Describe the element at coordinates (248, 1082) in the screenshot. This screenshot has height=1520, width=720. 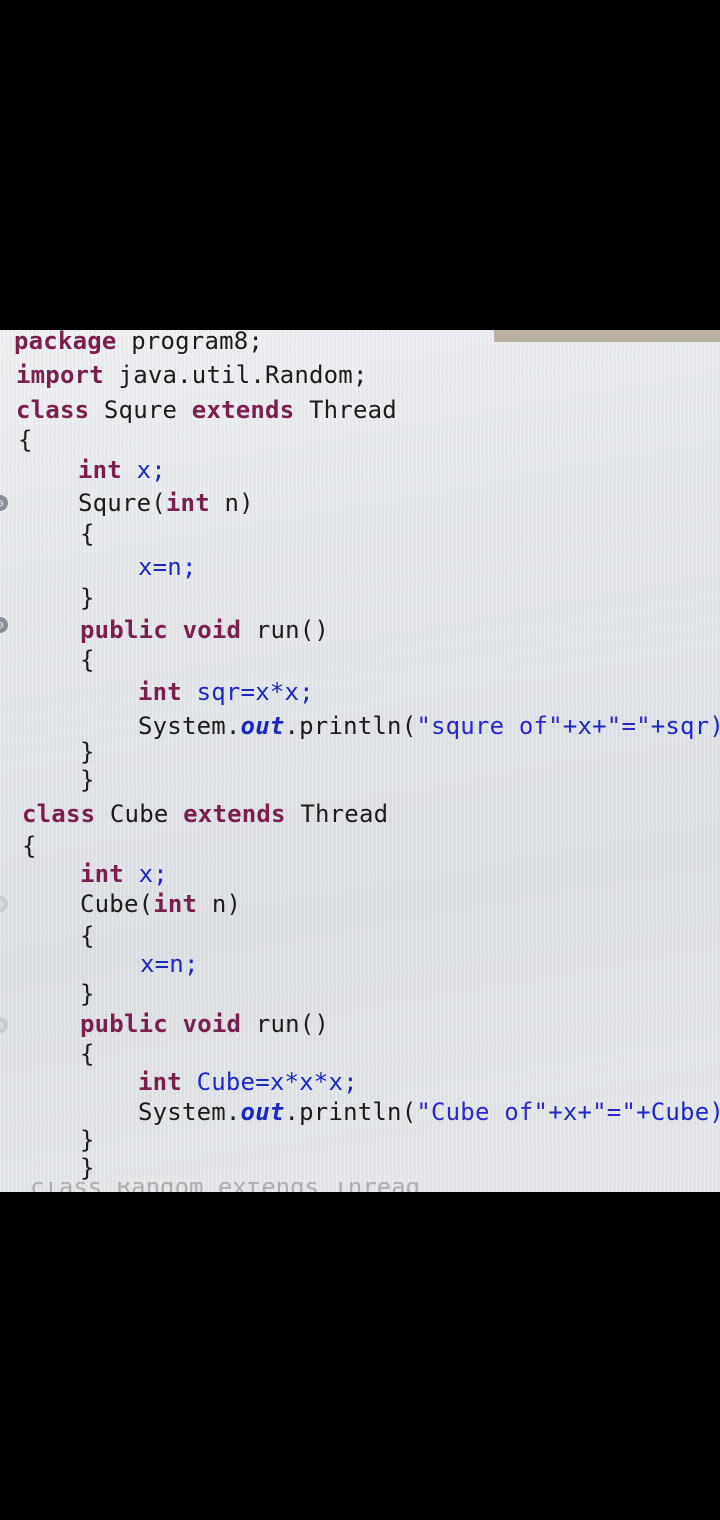
I see `code-line-local-decl: int Cube=x*x*x;` at that location.